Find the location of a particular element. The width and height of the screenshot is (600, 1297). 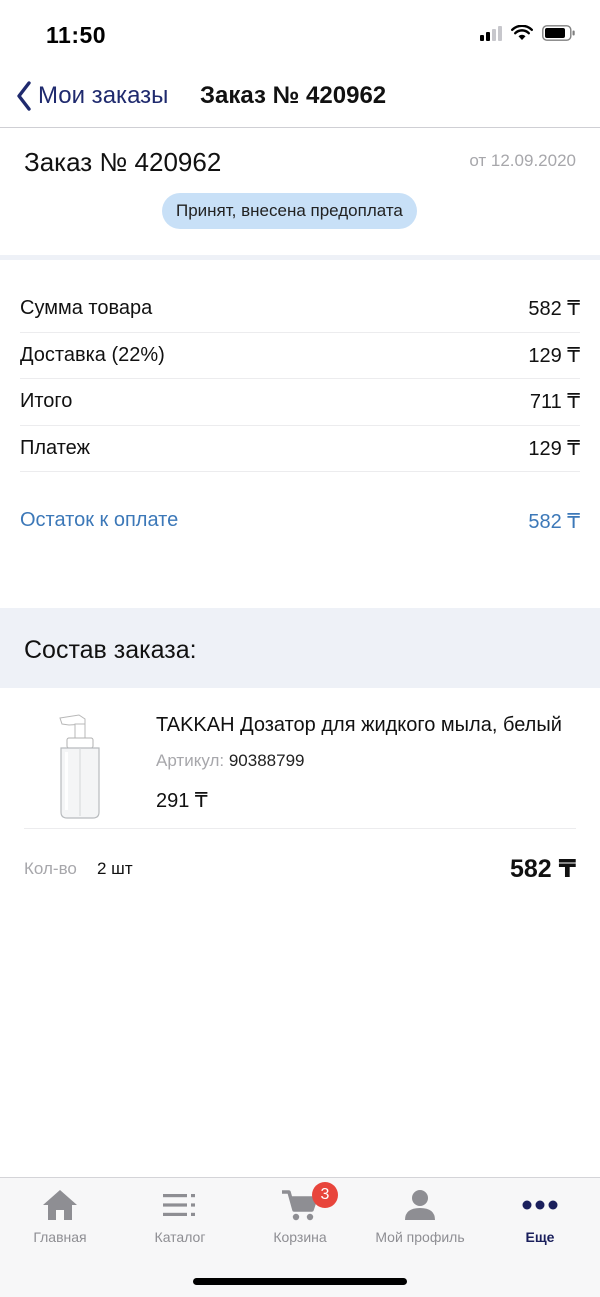

item-divider is located at coordinates (300, 828).